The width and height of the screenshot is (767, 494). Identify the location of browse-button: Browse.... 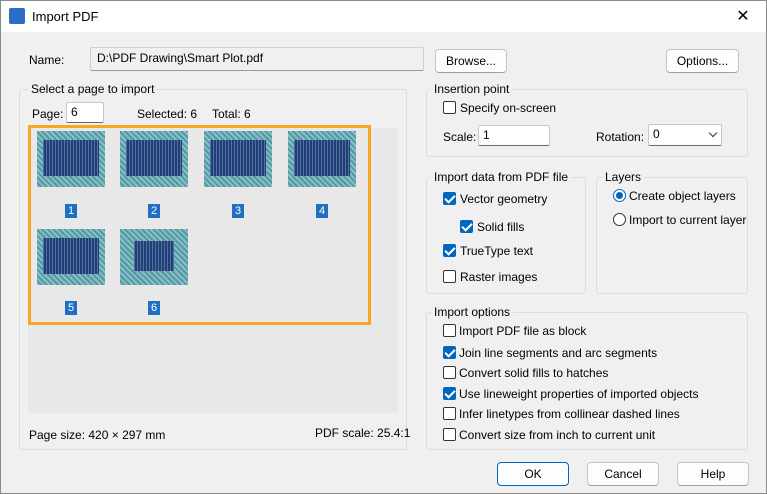
(471, 61).